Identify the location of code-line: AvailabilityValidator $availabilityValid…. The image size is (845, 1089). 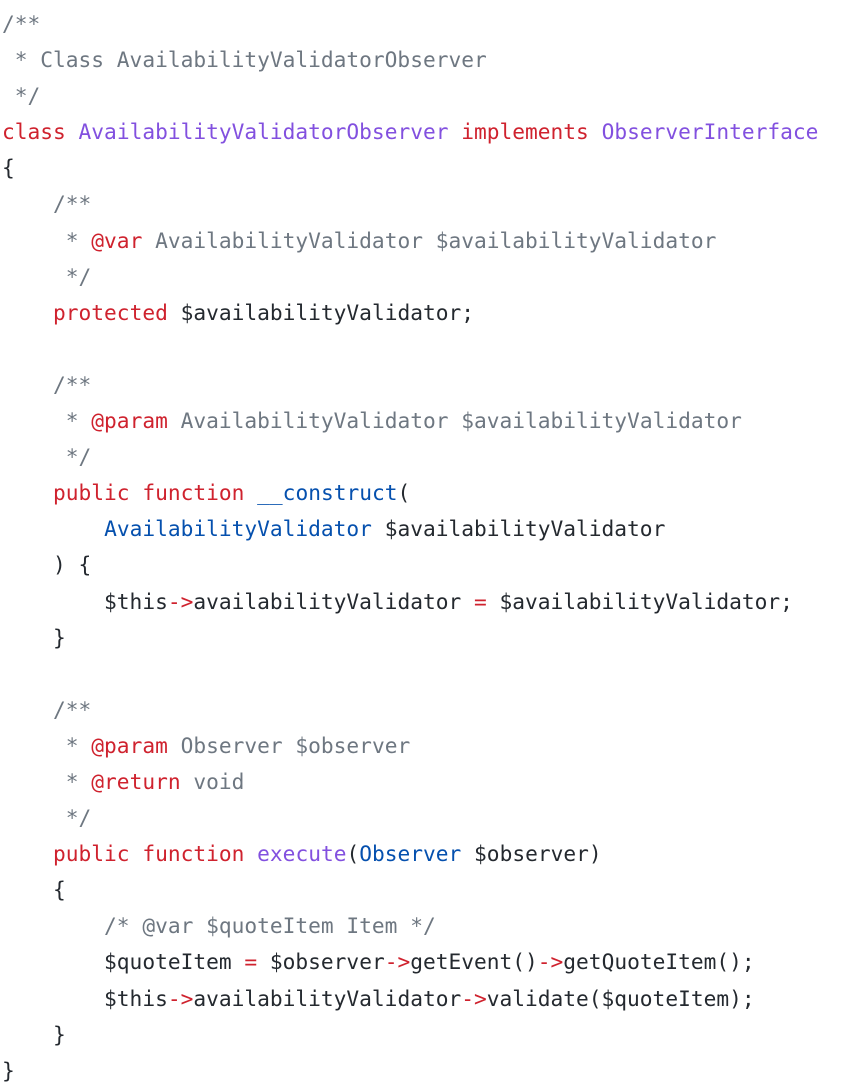
(410, 529).